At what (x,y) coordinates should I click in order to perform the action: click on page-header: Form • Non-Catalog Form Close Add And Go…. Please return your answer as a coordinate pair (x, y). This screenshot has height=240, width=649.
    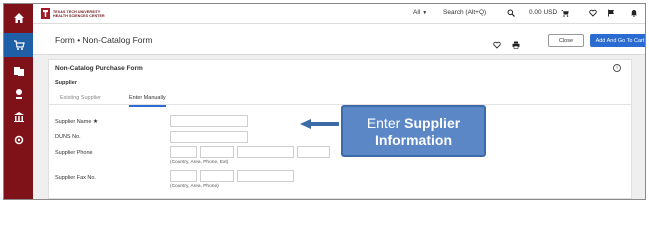
    Looking at the image, I should click on (339, 39).